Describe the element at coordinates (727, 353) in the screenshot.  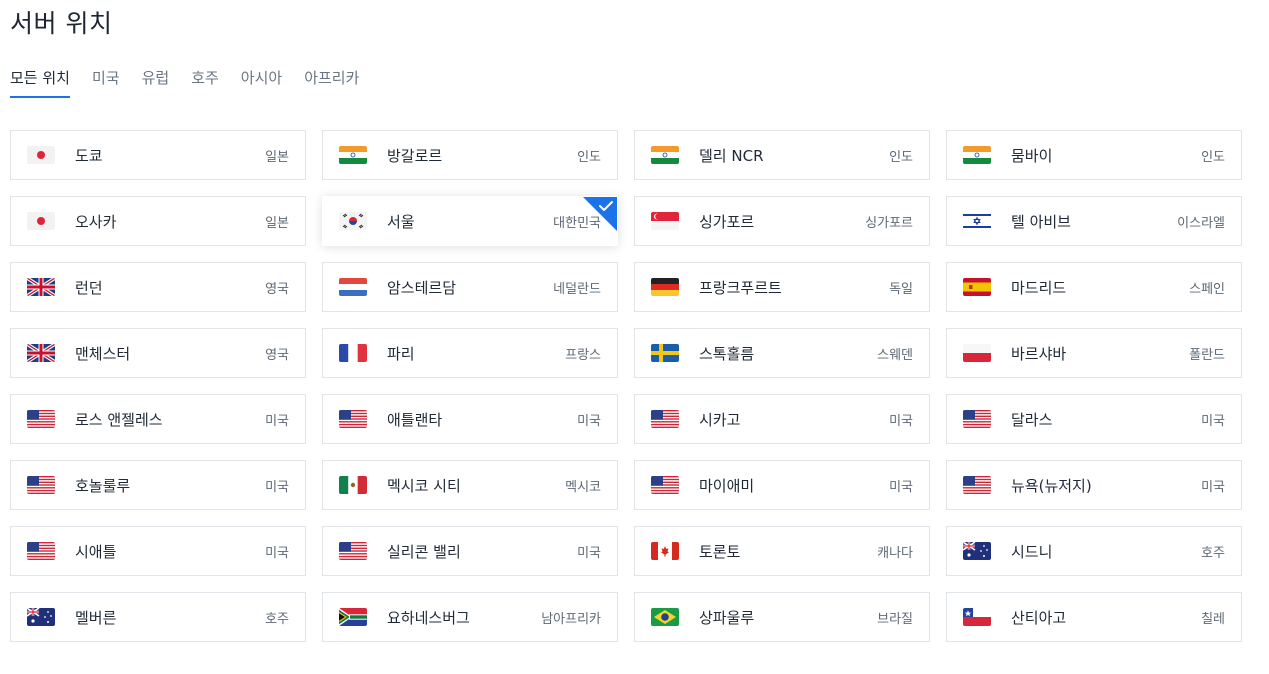
I see `city-name: 스톡홀름` at that location.